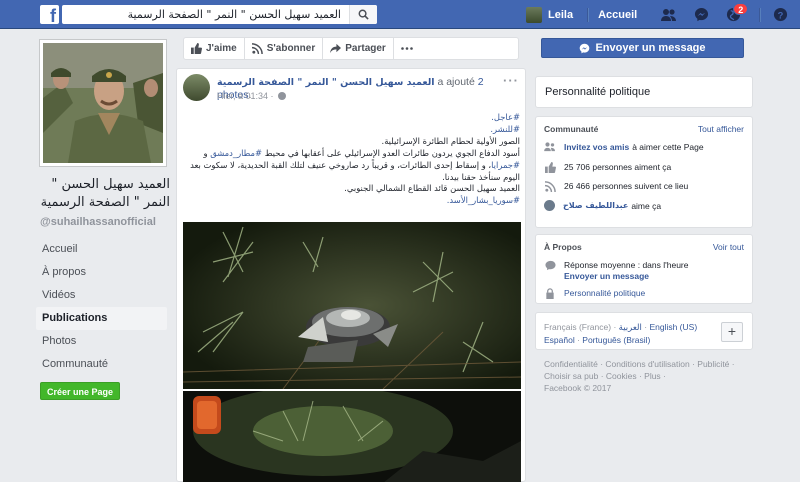 Image resolution: width=800 pixels, height=482 pixels. I want to click on friend-avatar, so click(549, 205).